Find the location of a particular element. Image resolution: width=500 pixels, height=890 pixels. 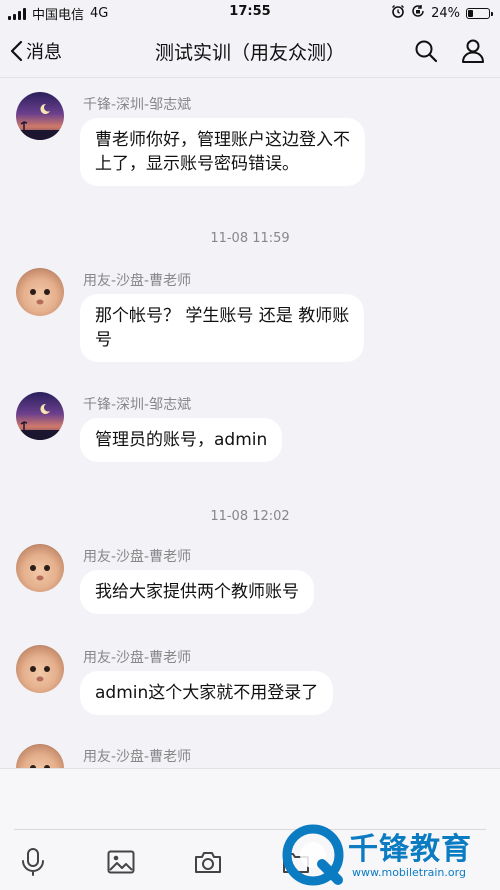

camera-icon is located at coordinates (208, 862).